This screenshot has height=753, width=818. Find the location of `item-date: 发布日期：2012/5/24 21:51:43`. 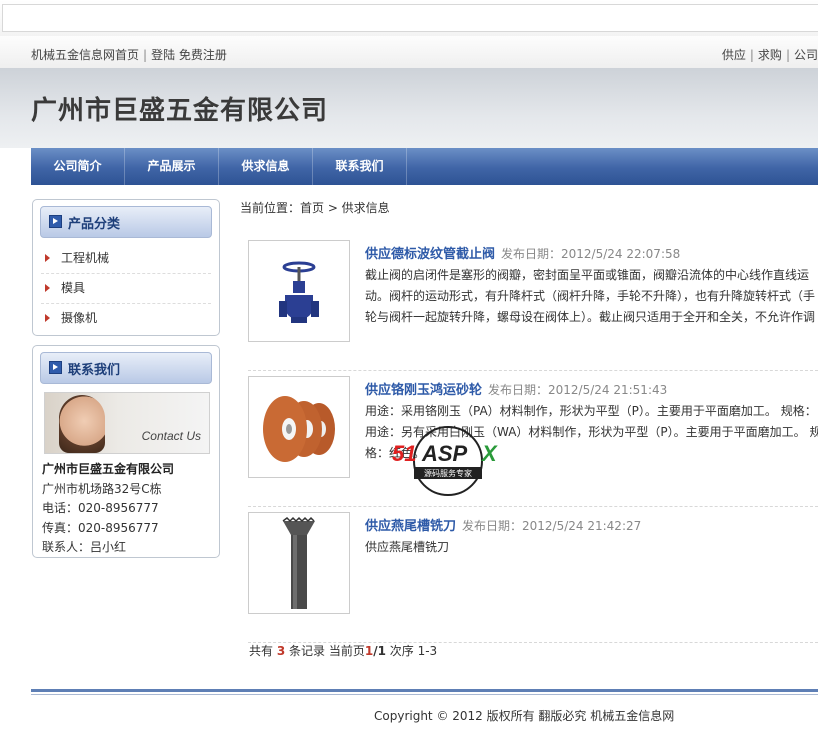

item-date: 发布日期：2012/5/24 21:51:43 is located at coordinates (578, 390).